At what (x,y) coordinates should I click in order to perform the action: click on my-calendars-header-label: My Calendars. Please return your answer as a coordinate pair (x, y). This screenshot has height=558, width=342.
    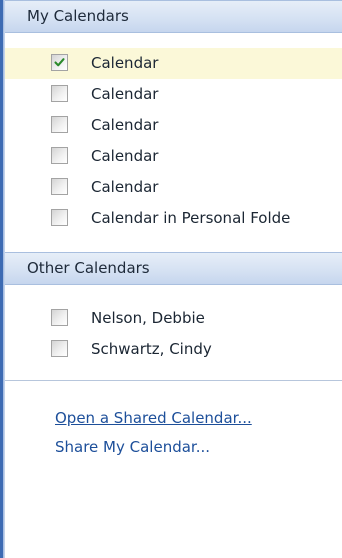
    Looking at the image, I should click on (78, 16).